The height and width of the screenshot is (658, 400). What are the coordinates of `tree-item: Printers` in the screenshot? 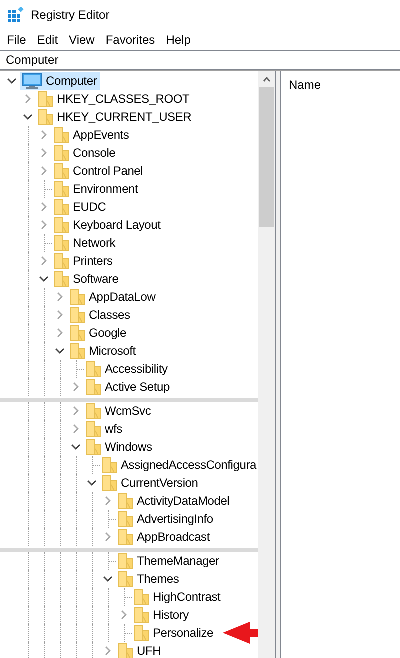 It's located at (84, 261).